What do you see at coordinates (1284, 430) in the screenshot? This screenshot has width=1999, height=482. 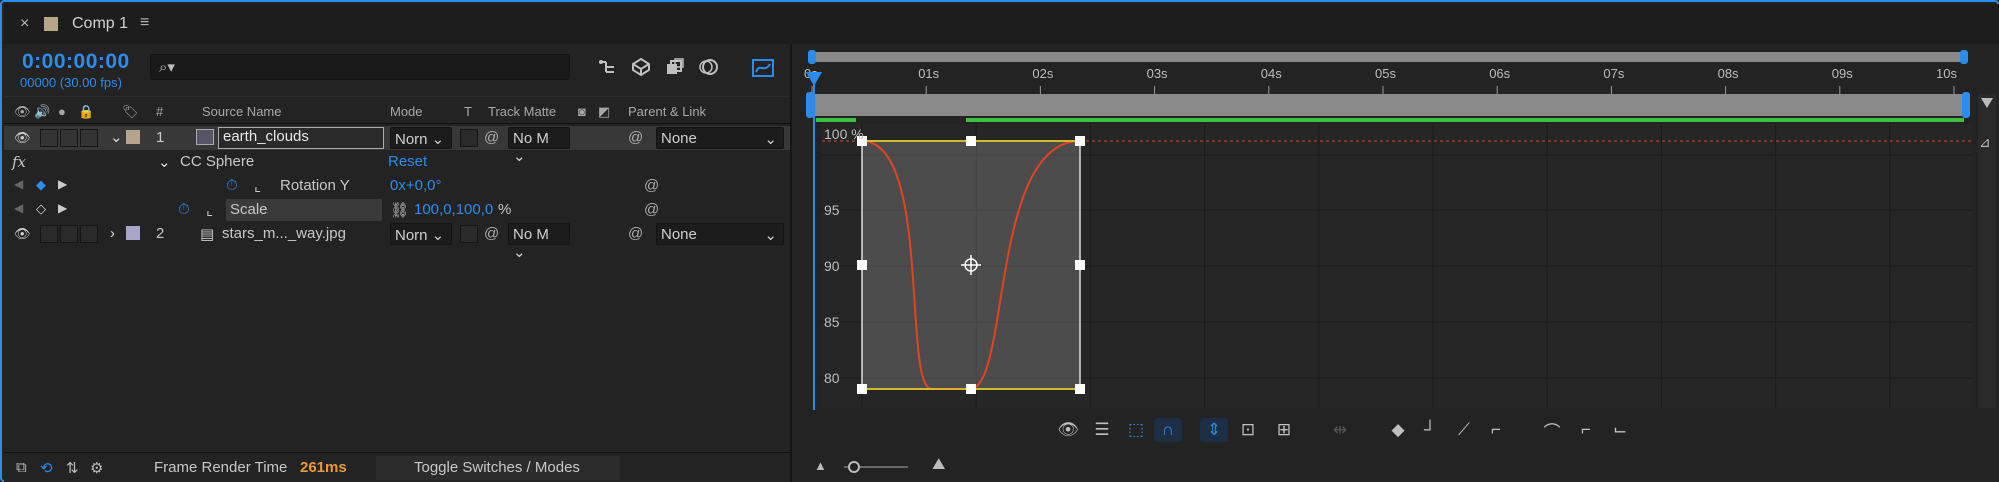 I see `fit-all-graphs-icon: ⊞` at bounding box center [1284, 430].